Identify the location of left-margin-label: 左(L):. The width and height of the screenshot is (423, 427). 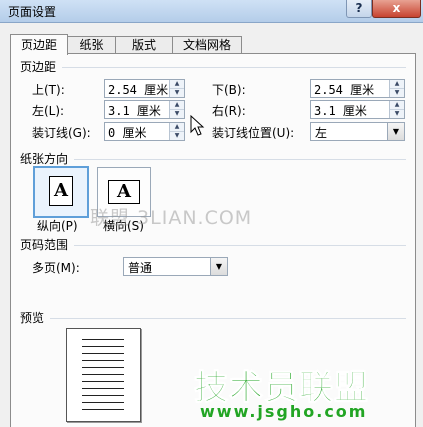
(48, 111).